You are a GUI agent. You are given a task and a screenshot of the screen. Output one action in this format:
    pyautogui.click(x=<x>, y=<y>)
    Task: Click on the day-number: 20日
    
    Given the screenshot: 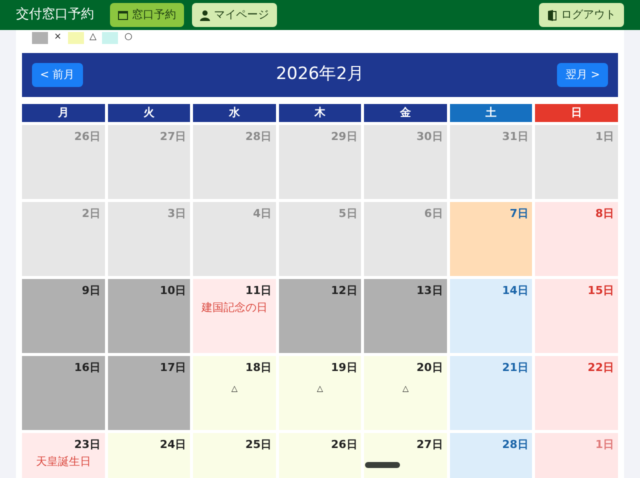 What is the action you would take?
    pyautogui.click(x=429, y=368)
    